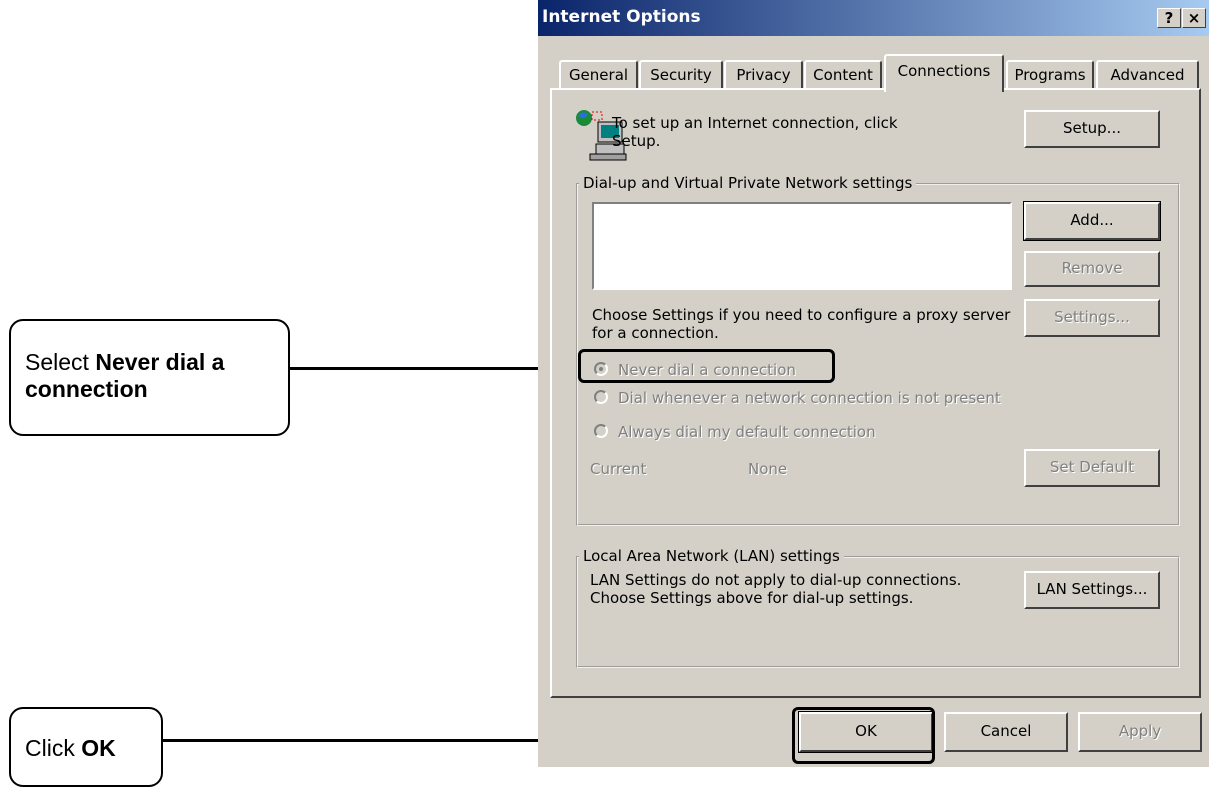  Describe the element at coordinates (873, 18) in the screenshot. I see `title-bar: Internet Options ? ×` at that location.